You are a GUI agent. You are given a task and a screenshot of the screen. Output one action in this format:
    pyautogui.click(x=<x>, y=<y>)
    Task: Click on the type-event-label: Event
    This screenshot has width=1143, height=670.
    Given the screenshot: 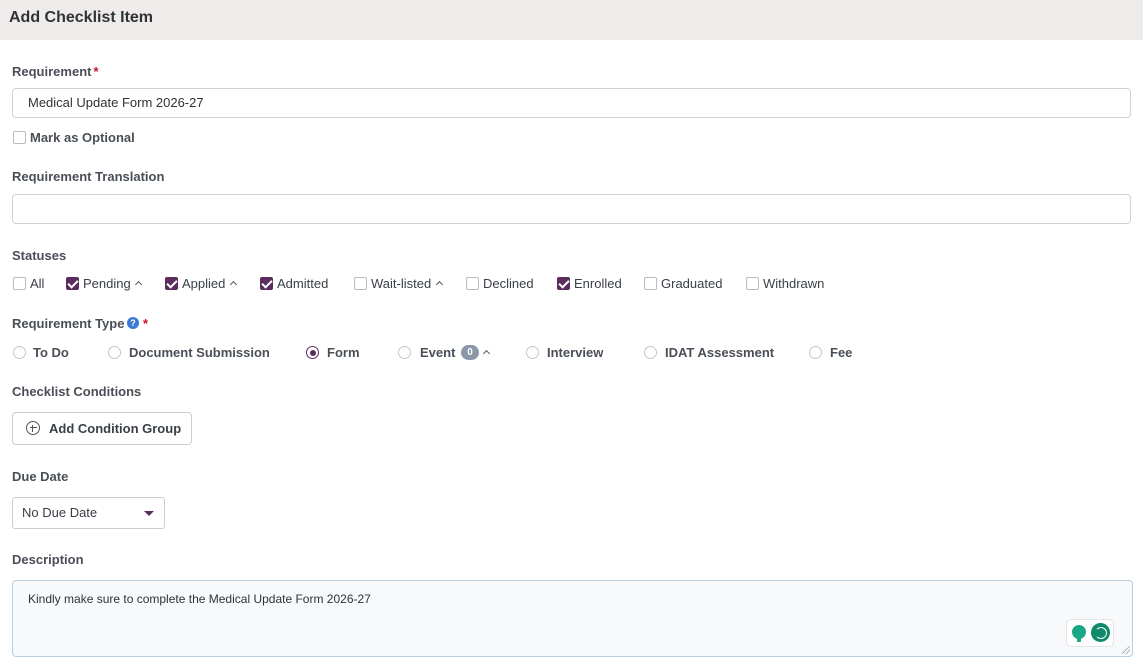 What is the action you would take?
    pyautogui.click(x=437, y=352)
    